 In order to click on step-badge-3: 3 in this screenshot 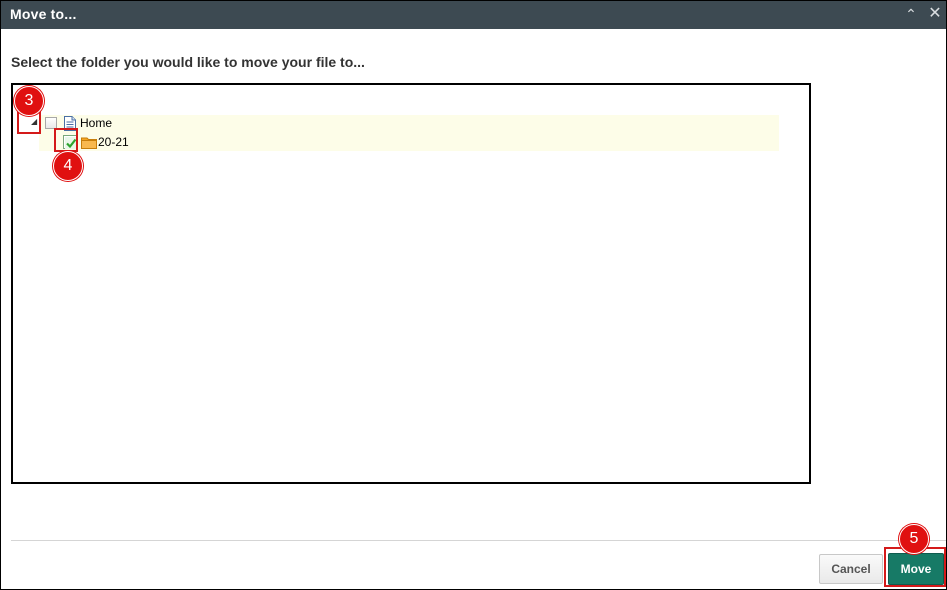, I will do `click(29, 101)`.